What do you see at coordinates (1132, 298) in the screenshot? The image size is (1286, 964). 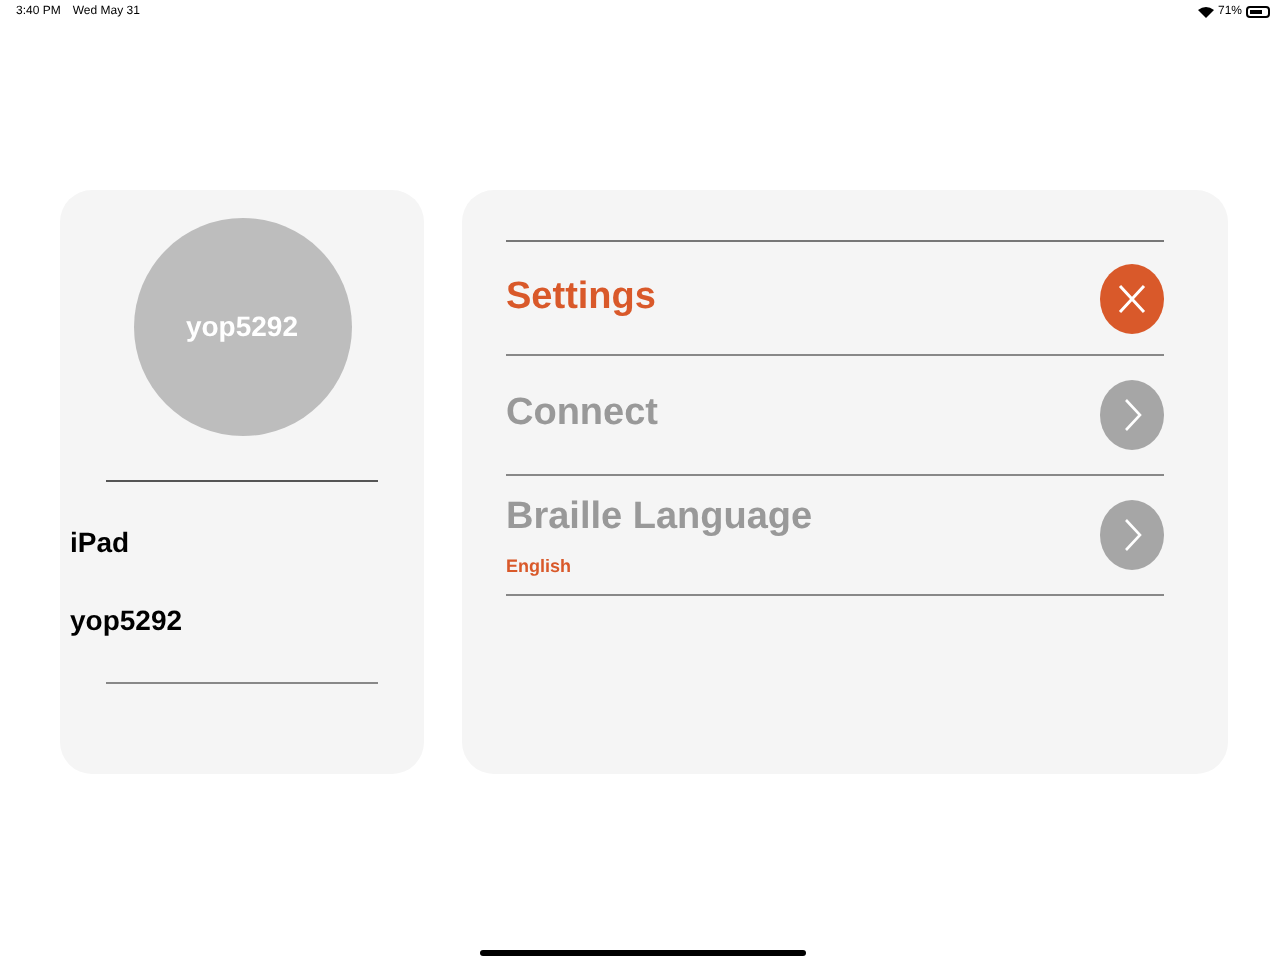 I see `close-icon` at bounding box center [1132, 298].